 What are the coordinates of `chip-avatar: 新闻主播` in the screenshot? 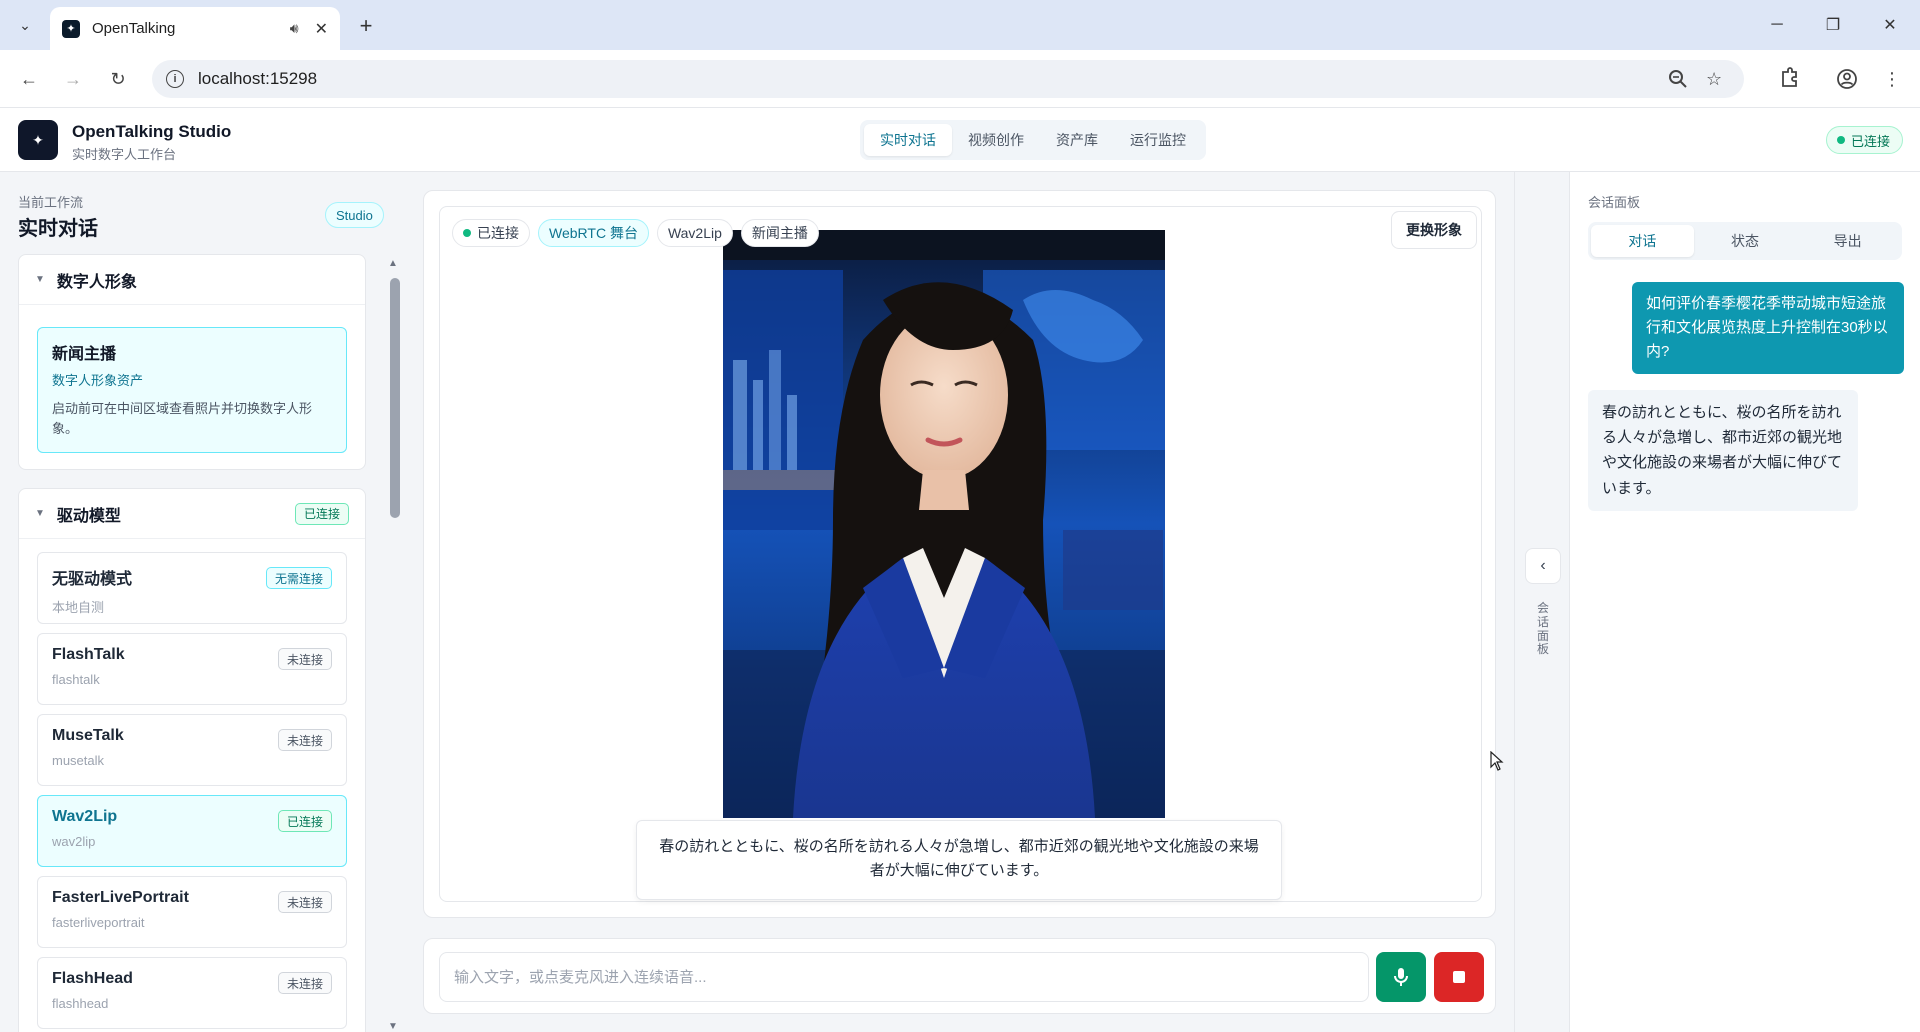 It's located at (779, 233).